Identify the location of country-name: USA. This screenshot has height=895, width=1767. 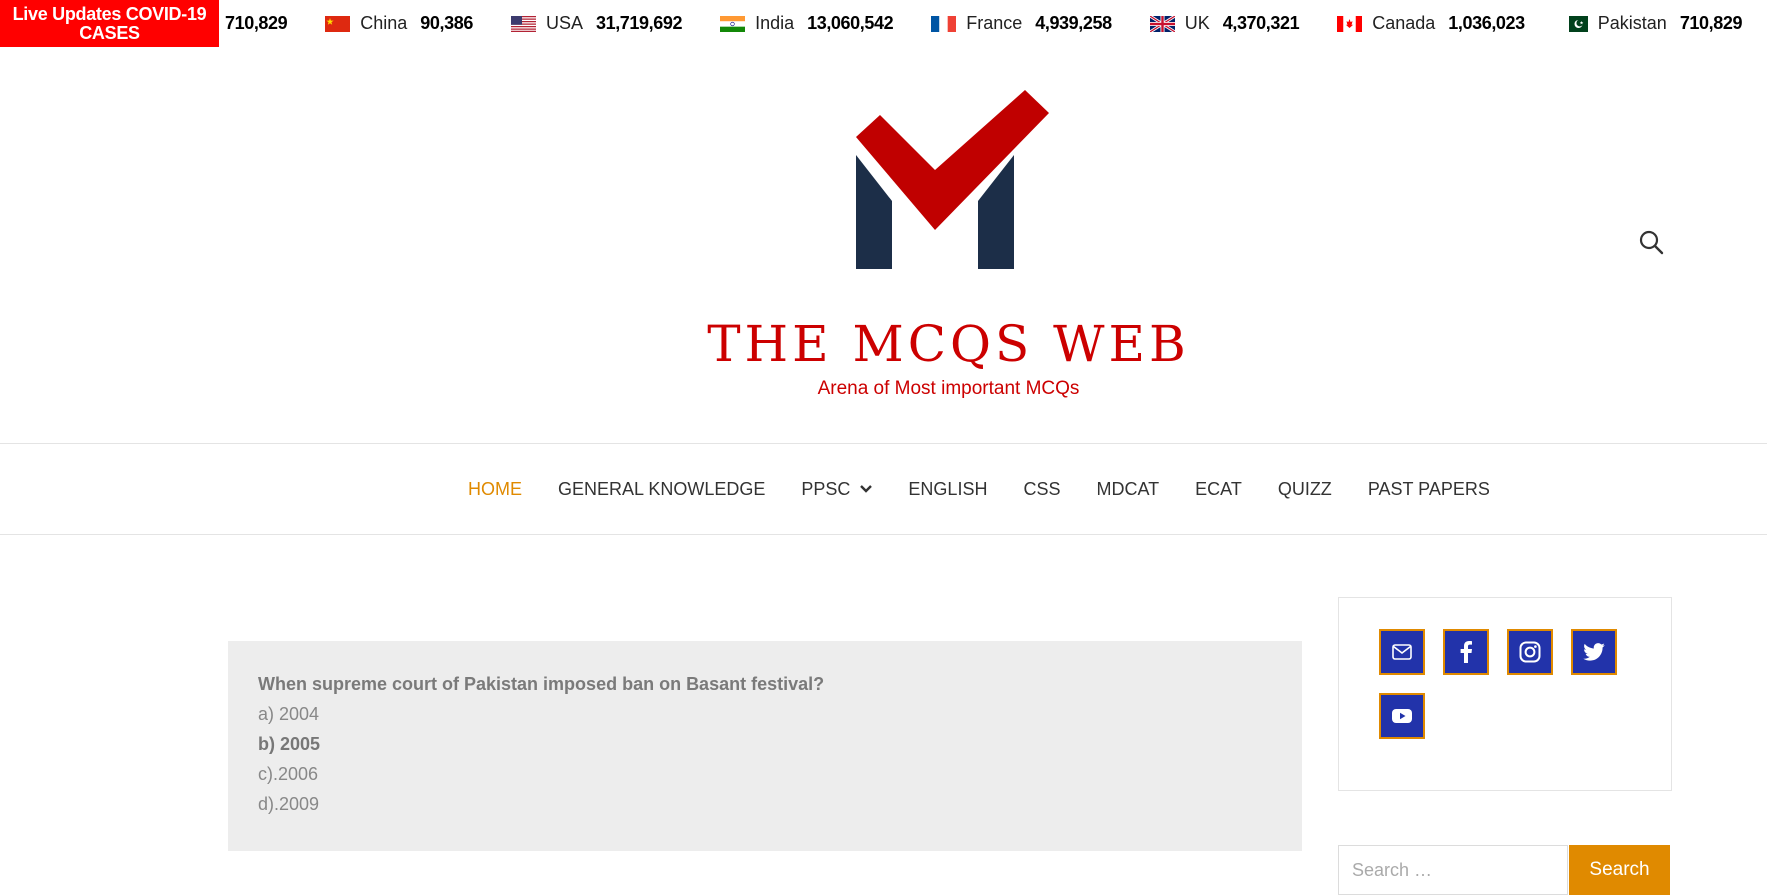
(564, 23).